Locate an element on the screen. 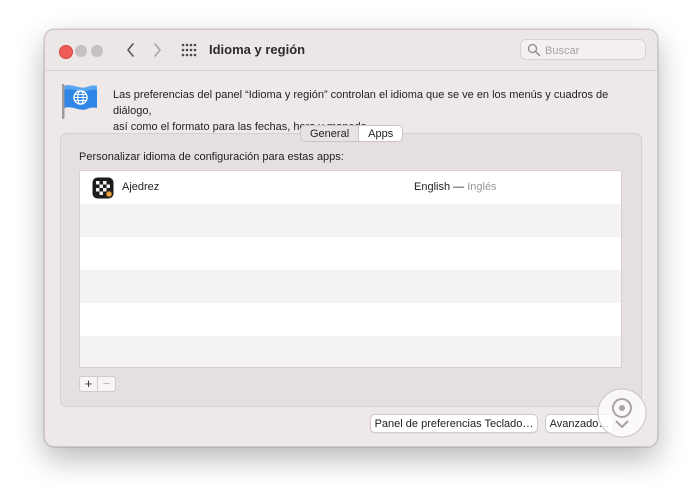  language-flag-icon is located at coordinates (79, 101).